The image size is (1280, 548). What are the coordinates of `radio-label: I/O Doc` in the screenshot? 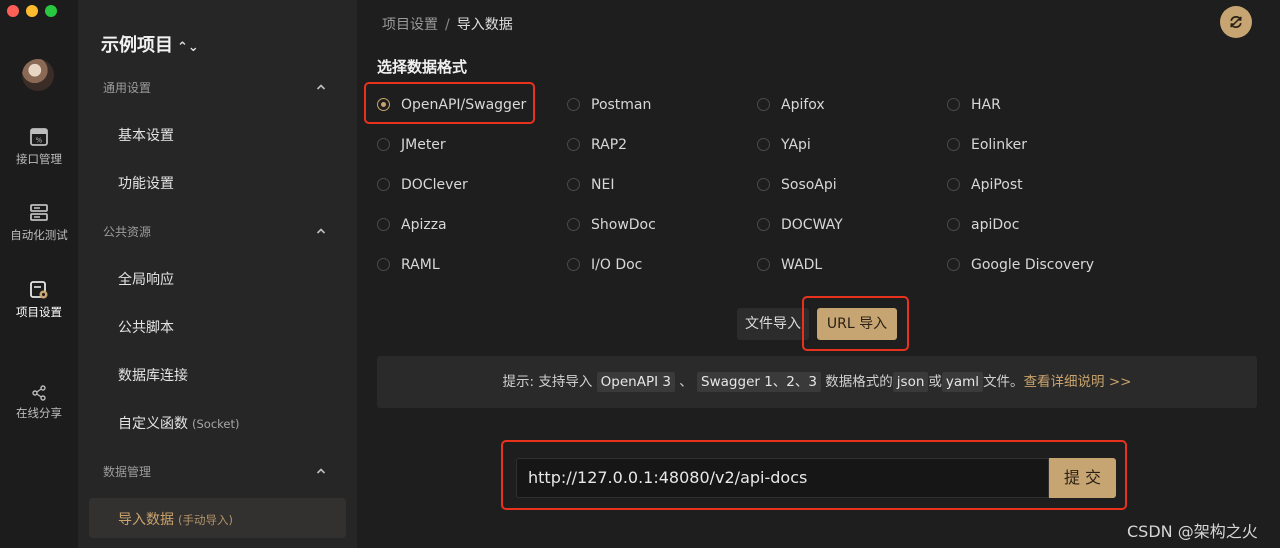 It's located at (617, 265).